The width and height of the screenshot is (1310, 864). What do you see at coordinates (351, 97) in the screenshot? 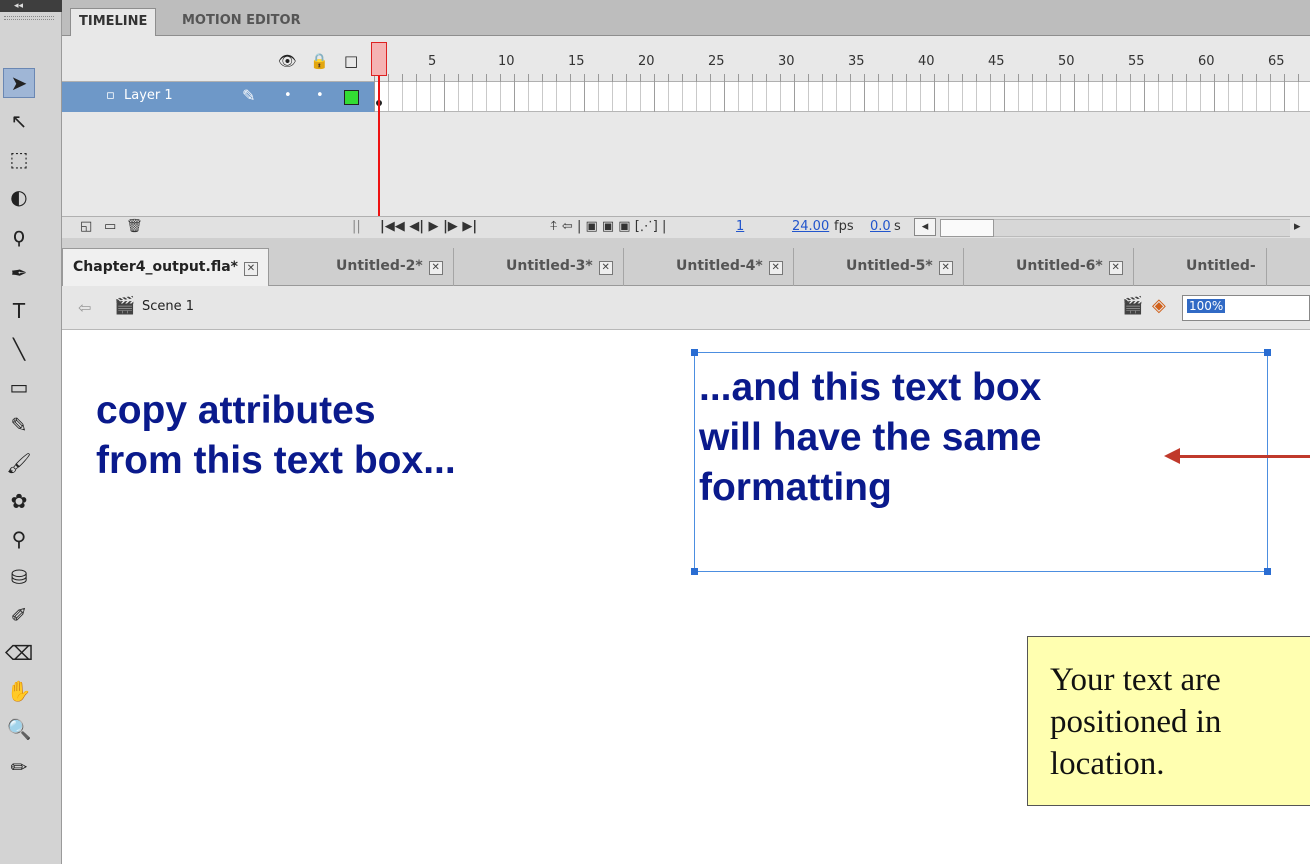
I see `layer-outline-color` at bounding box center [351, 97].